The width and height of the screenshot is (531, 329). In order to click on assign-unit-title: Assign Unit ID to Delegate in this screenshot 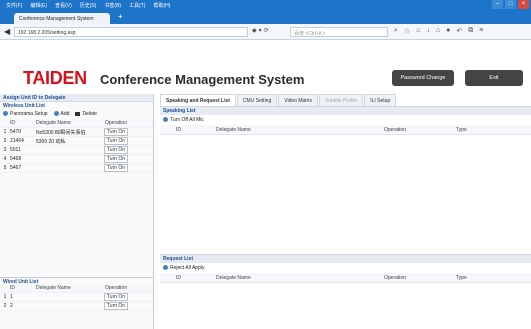, I will do `click(76, 98)`.